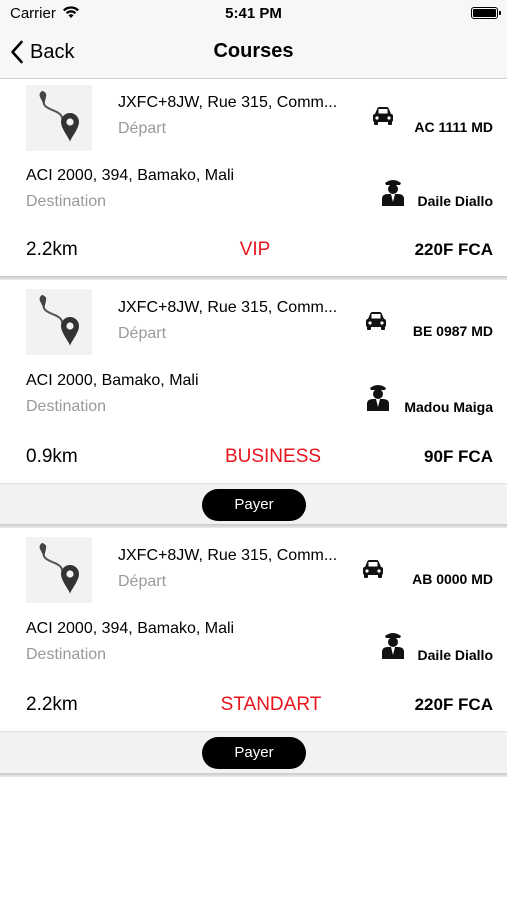  Describe the element at coordinates (253, 51) in the screenshot. I see `page-title: Courses` at that location.